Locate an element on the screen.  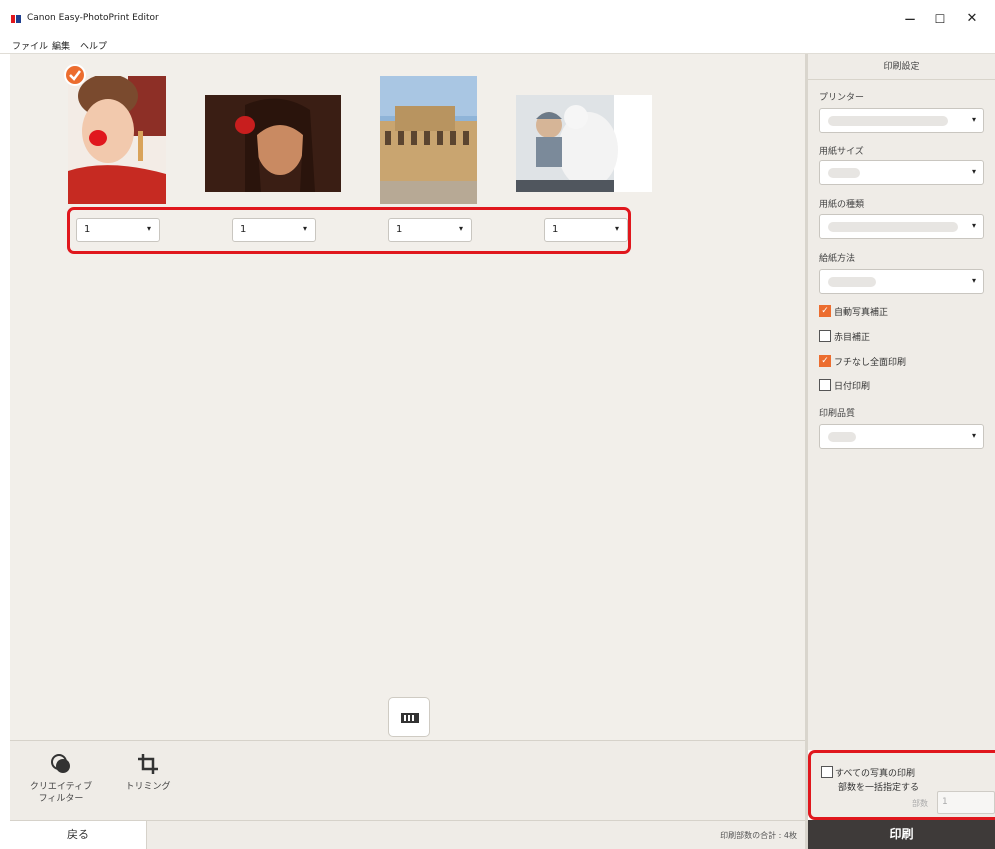
close-button: ✕ is located at coordinates (972, 20).